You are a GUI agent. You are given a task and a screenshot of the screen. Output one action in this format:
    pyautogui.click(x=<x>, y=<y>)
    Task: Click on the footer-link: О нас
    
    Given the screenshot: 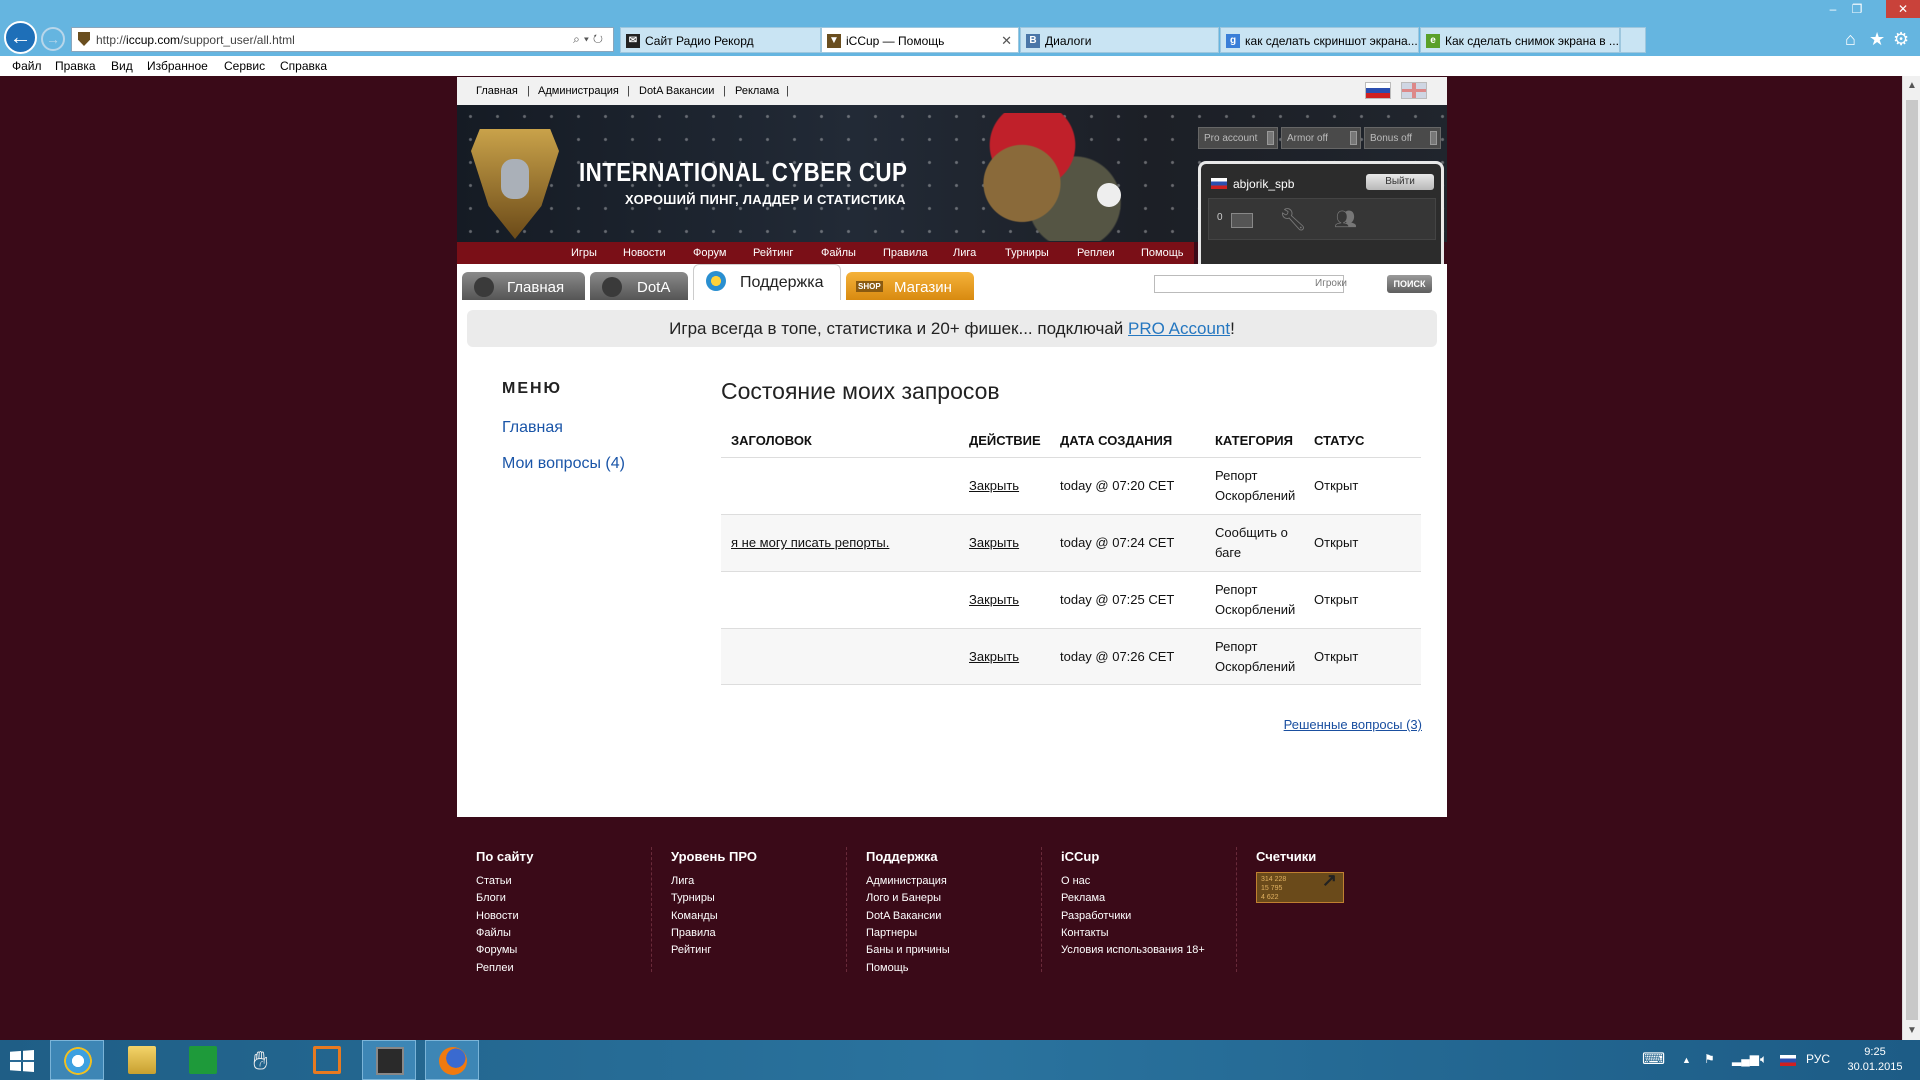 What is the action you would take?
    pyautogui.click(x=1075, y=881)
    